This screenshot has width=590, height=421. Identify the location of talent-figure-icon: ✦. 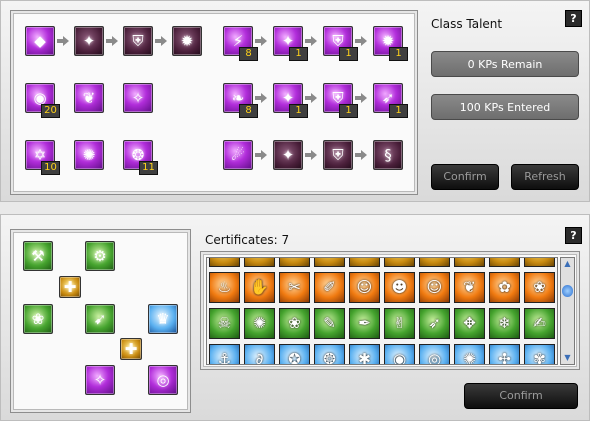
(89, 41).